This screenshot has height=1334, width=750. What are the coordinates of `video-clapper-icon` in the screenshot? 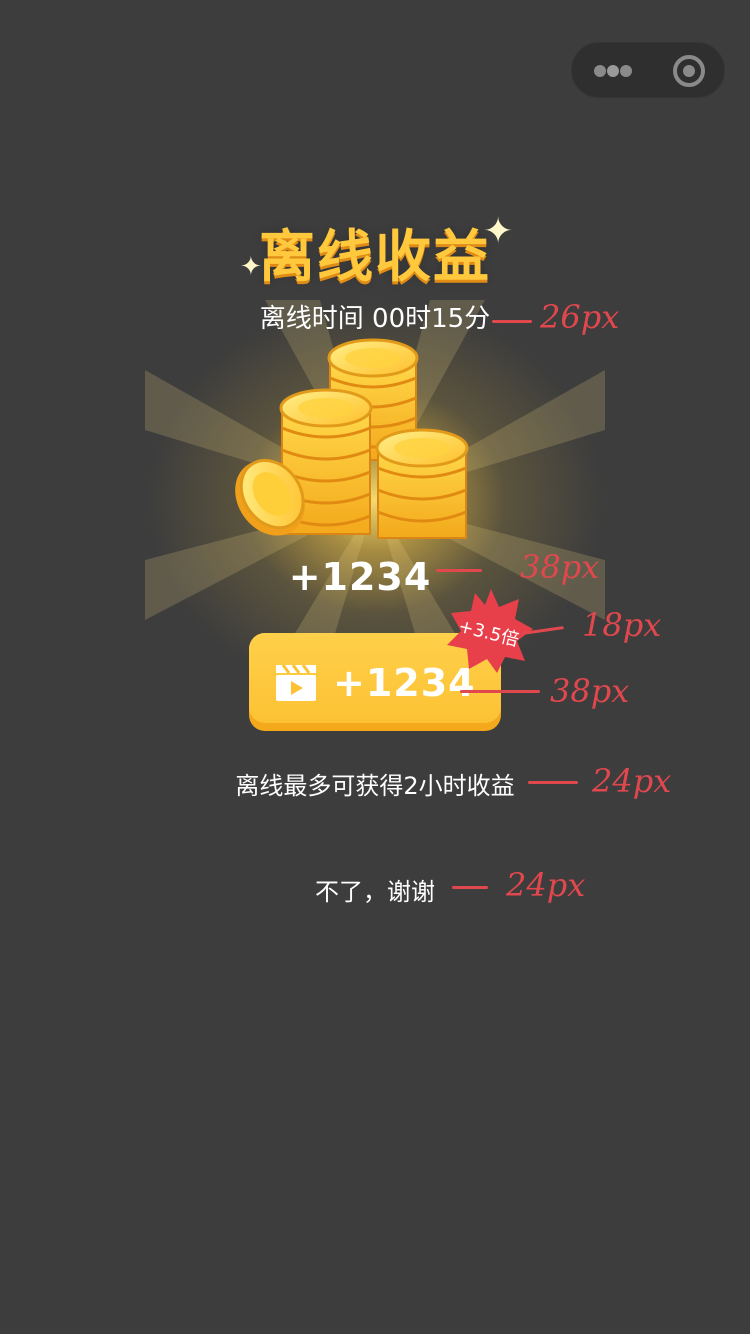 It's located at (296, 682).